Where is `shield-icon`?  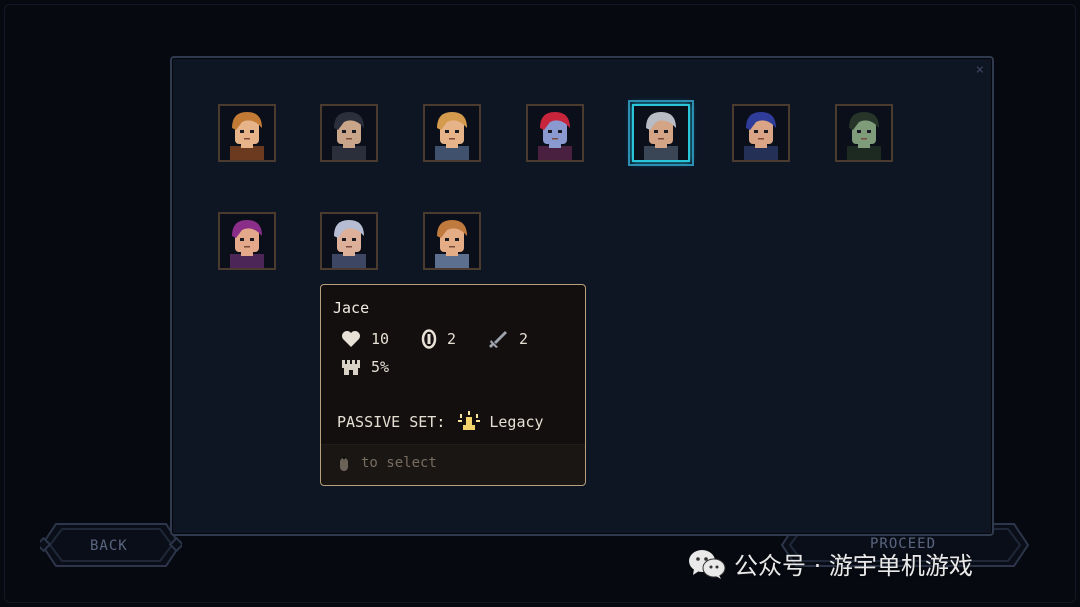
shield-icon is located at coordinates (429, 339).